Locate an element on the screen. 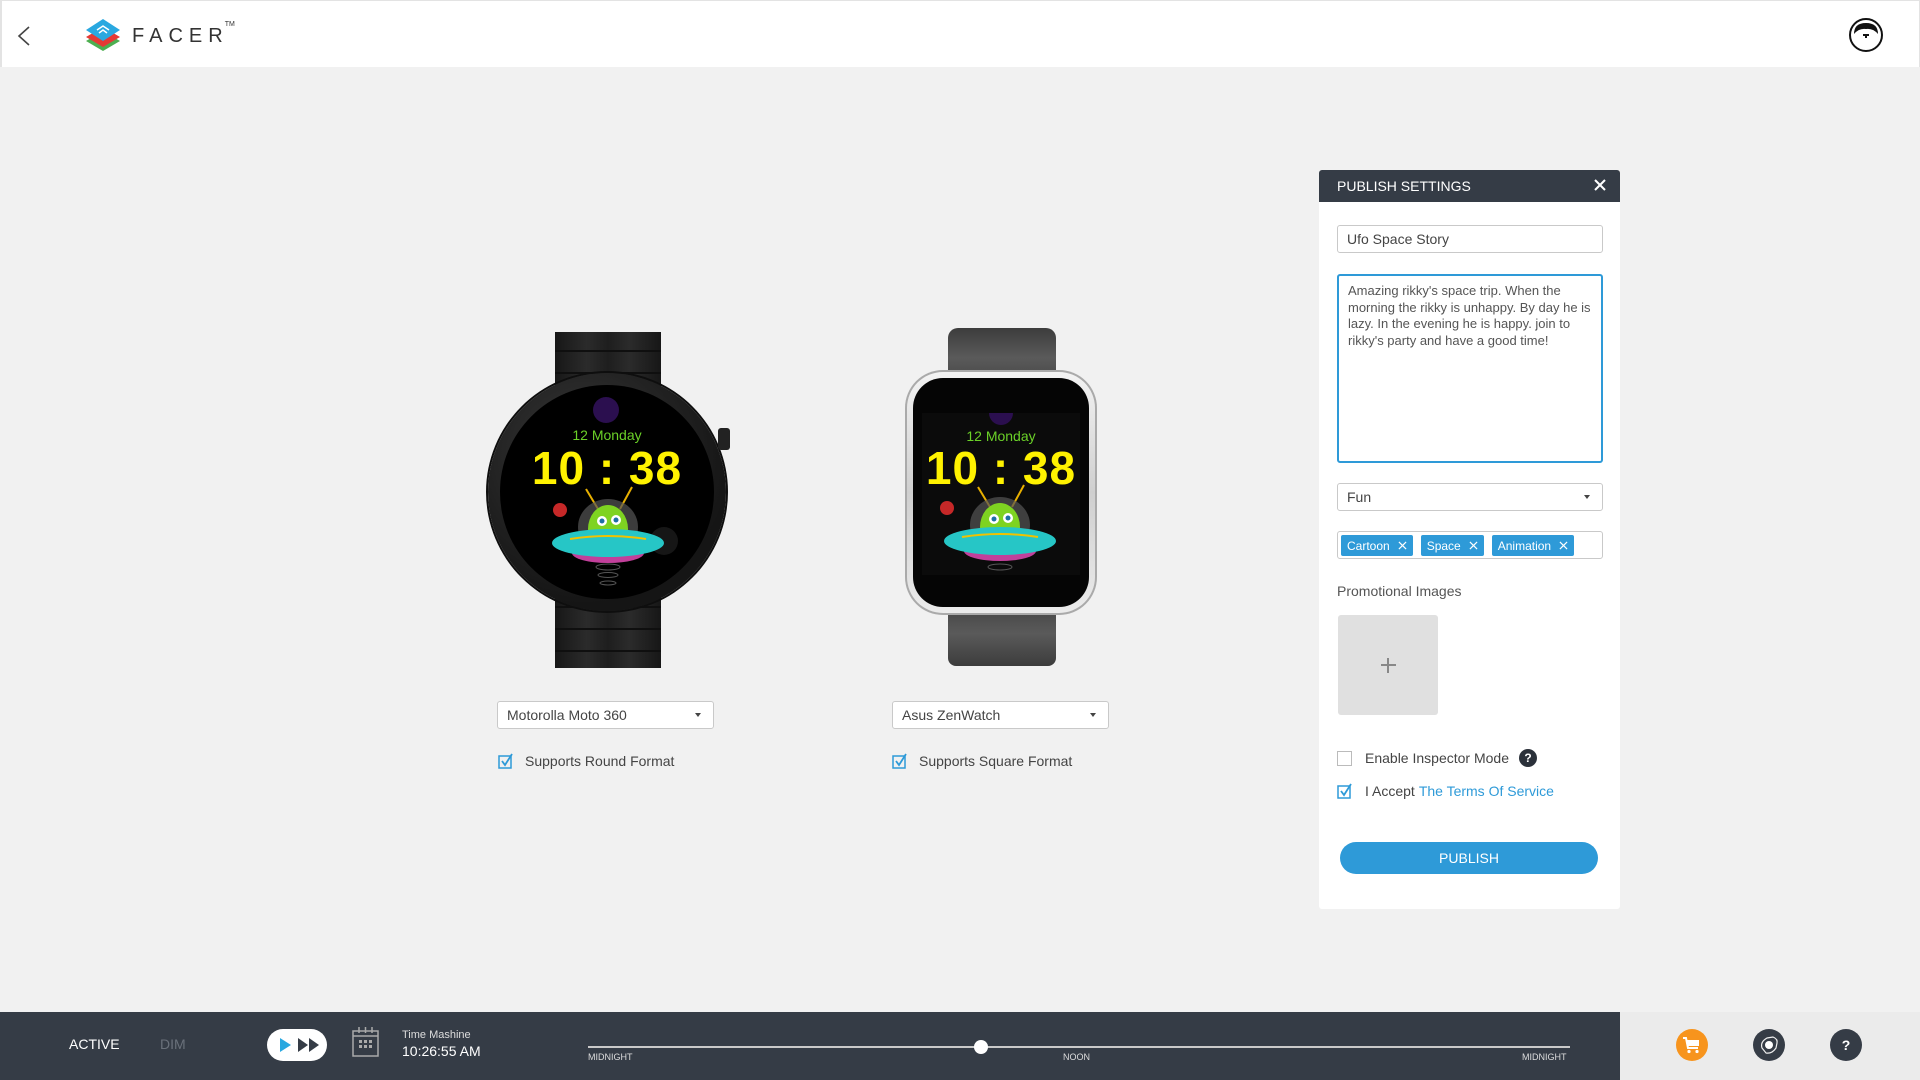 This screenshot has width=1920, height=1080. close-button is located at coordinates (1600, 185).